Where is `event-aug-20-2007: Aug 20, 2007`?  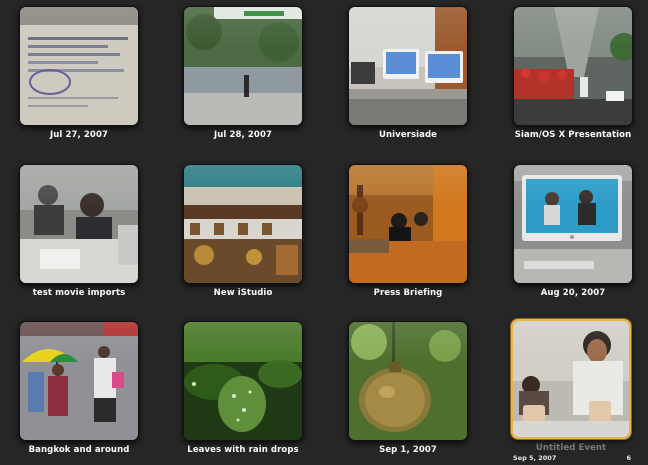 event-aug-20-2007: Aug 20, 2007 is located at coordinates (573, 231).